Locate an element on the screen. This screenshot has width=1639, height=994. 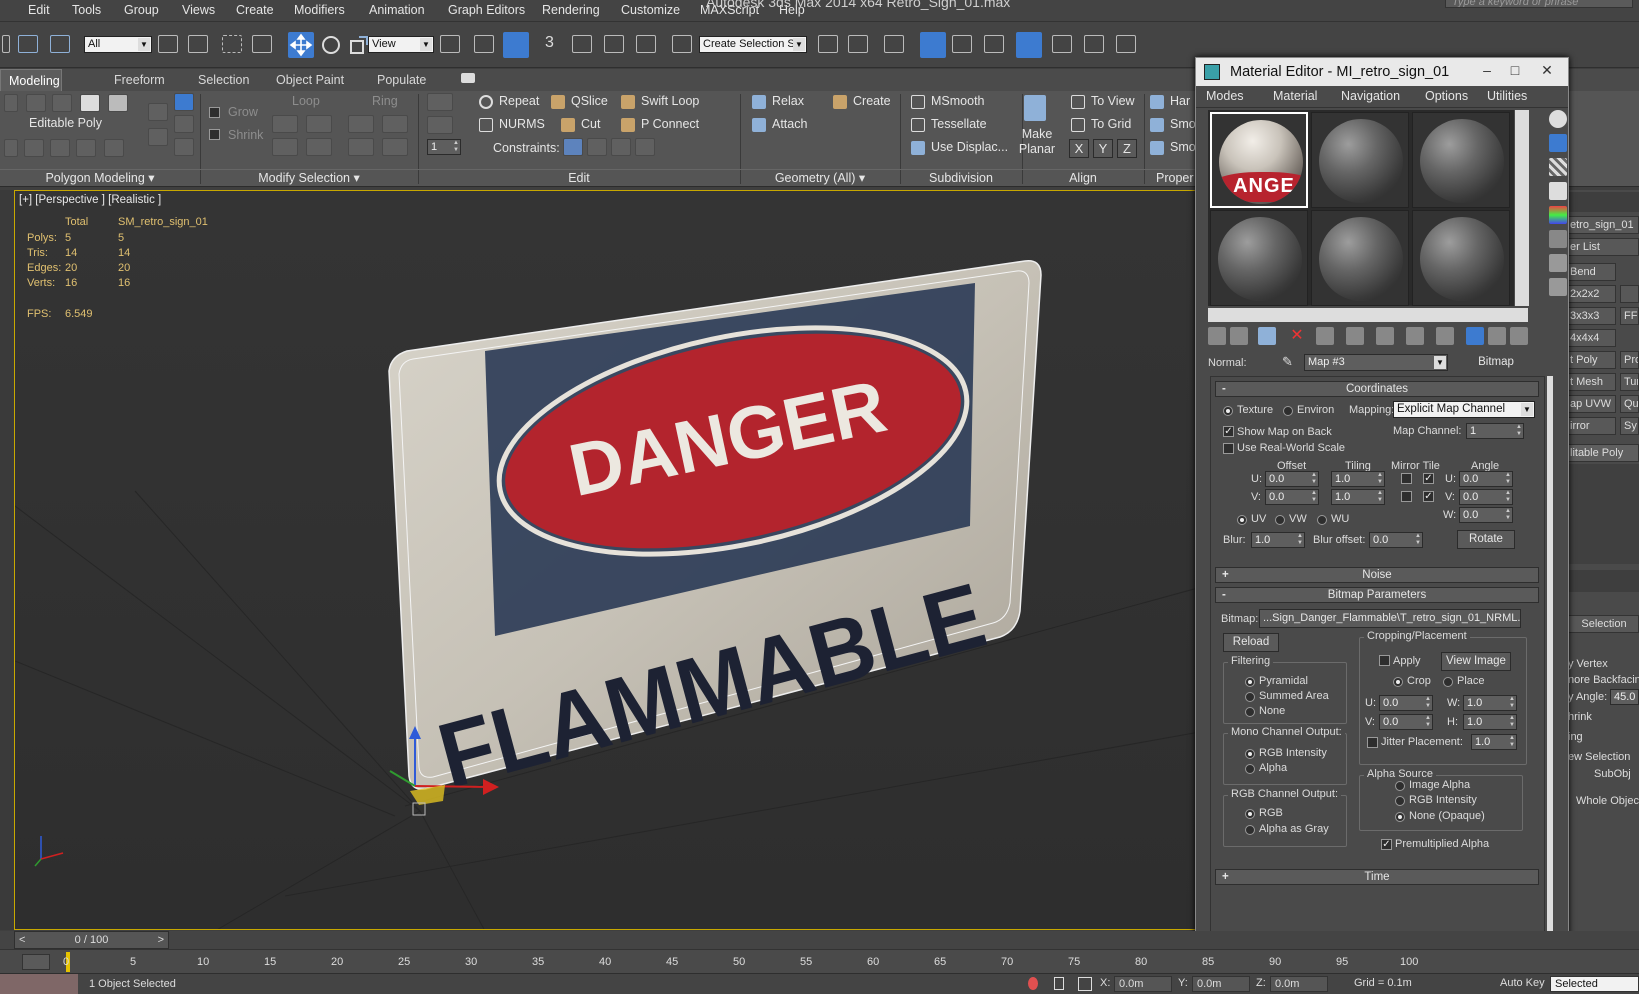
preserve-uv-icon is located at coordinates (440, 102).